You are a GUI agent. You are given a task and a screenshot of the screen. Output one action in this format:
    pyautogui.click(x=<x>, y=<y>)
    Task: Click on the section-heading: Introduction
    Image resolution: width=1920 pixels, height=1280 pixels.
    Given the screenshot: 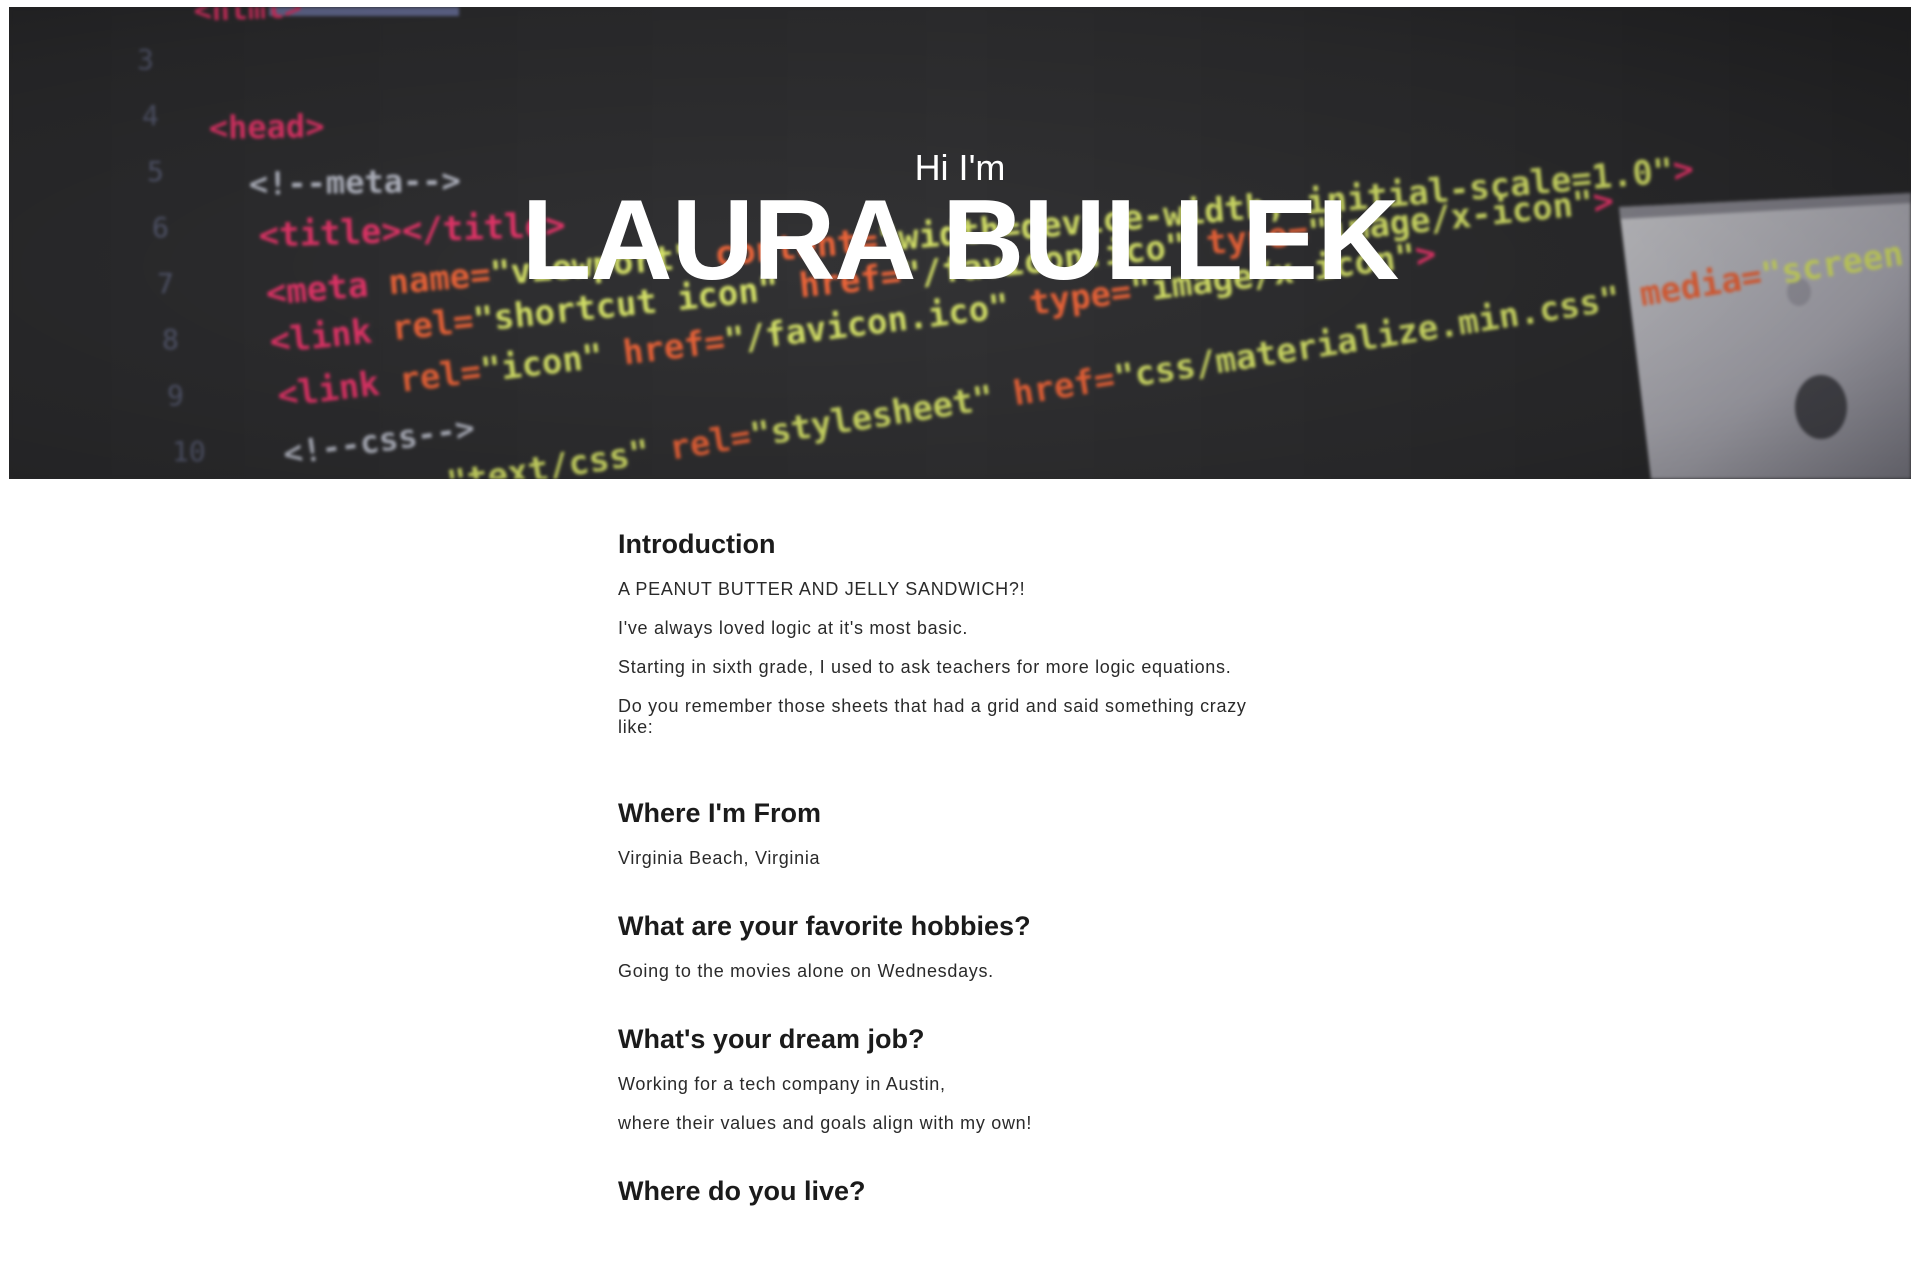 What is the action you would take?
    pyautogui.click(x=697, y=544)
    